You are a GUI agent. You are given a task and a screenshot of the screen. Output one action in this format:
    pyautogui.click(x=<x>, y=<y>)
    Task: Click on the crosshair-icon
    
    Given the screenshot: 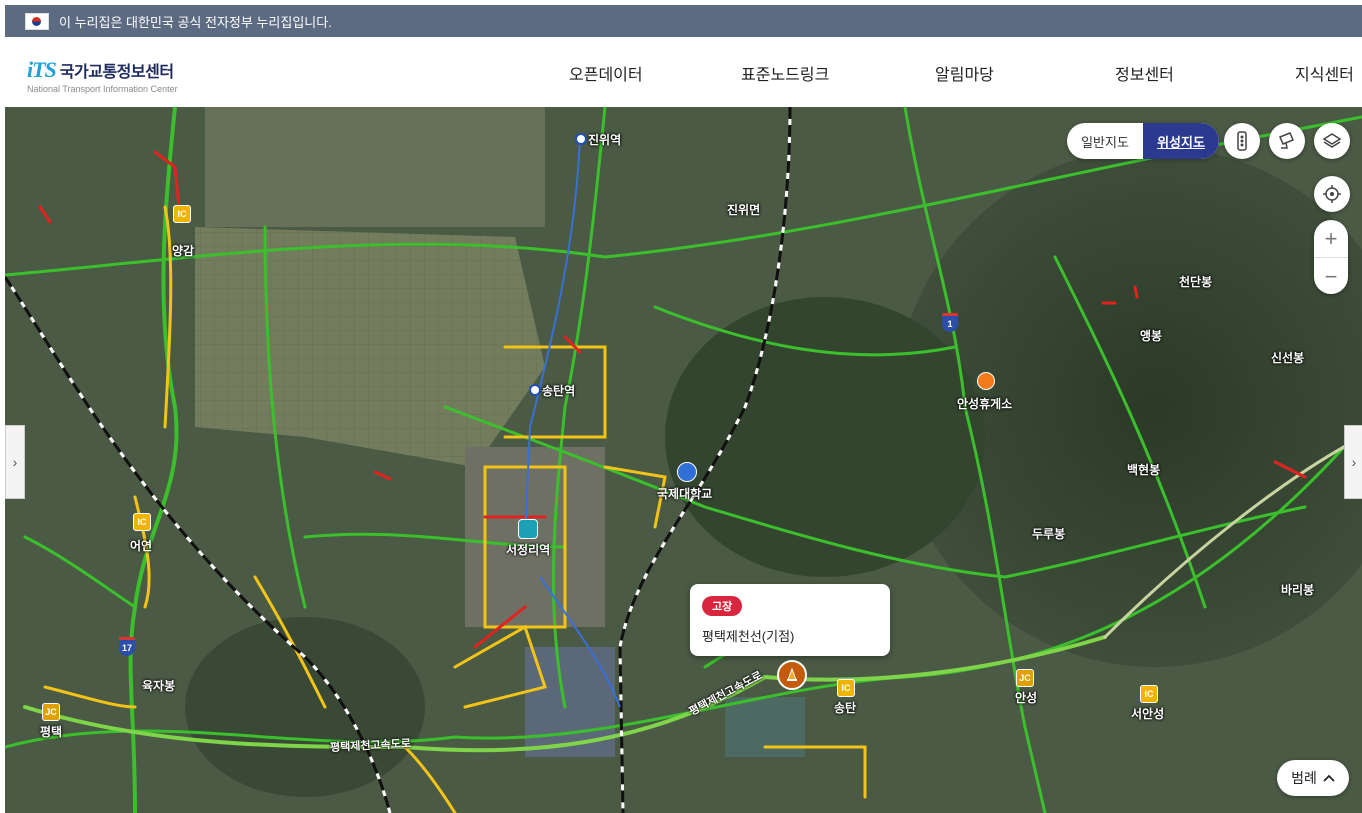 What is the action you would take?
    pyautogui.click(x=1332, y=194)
    